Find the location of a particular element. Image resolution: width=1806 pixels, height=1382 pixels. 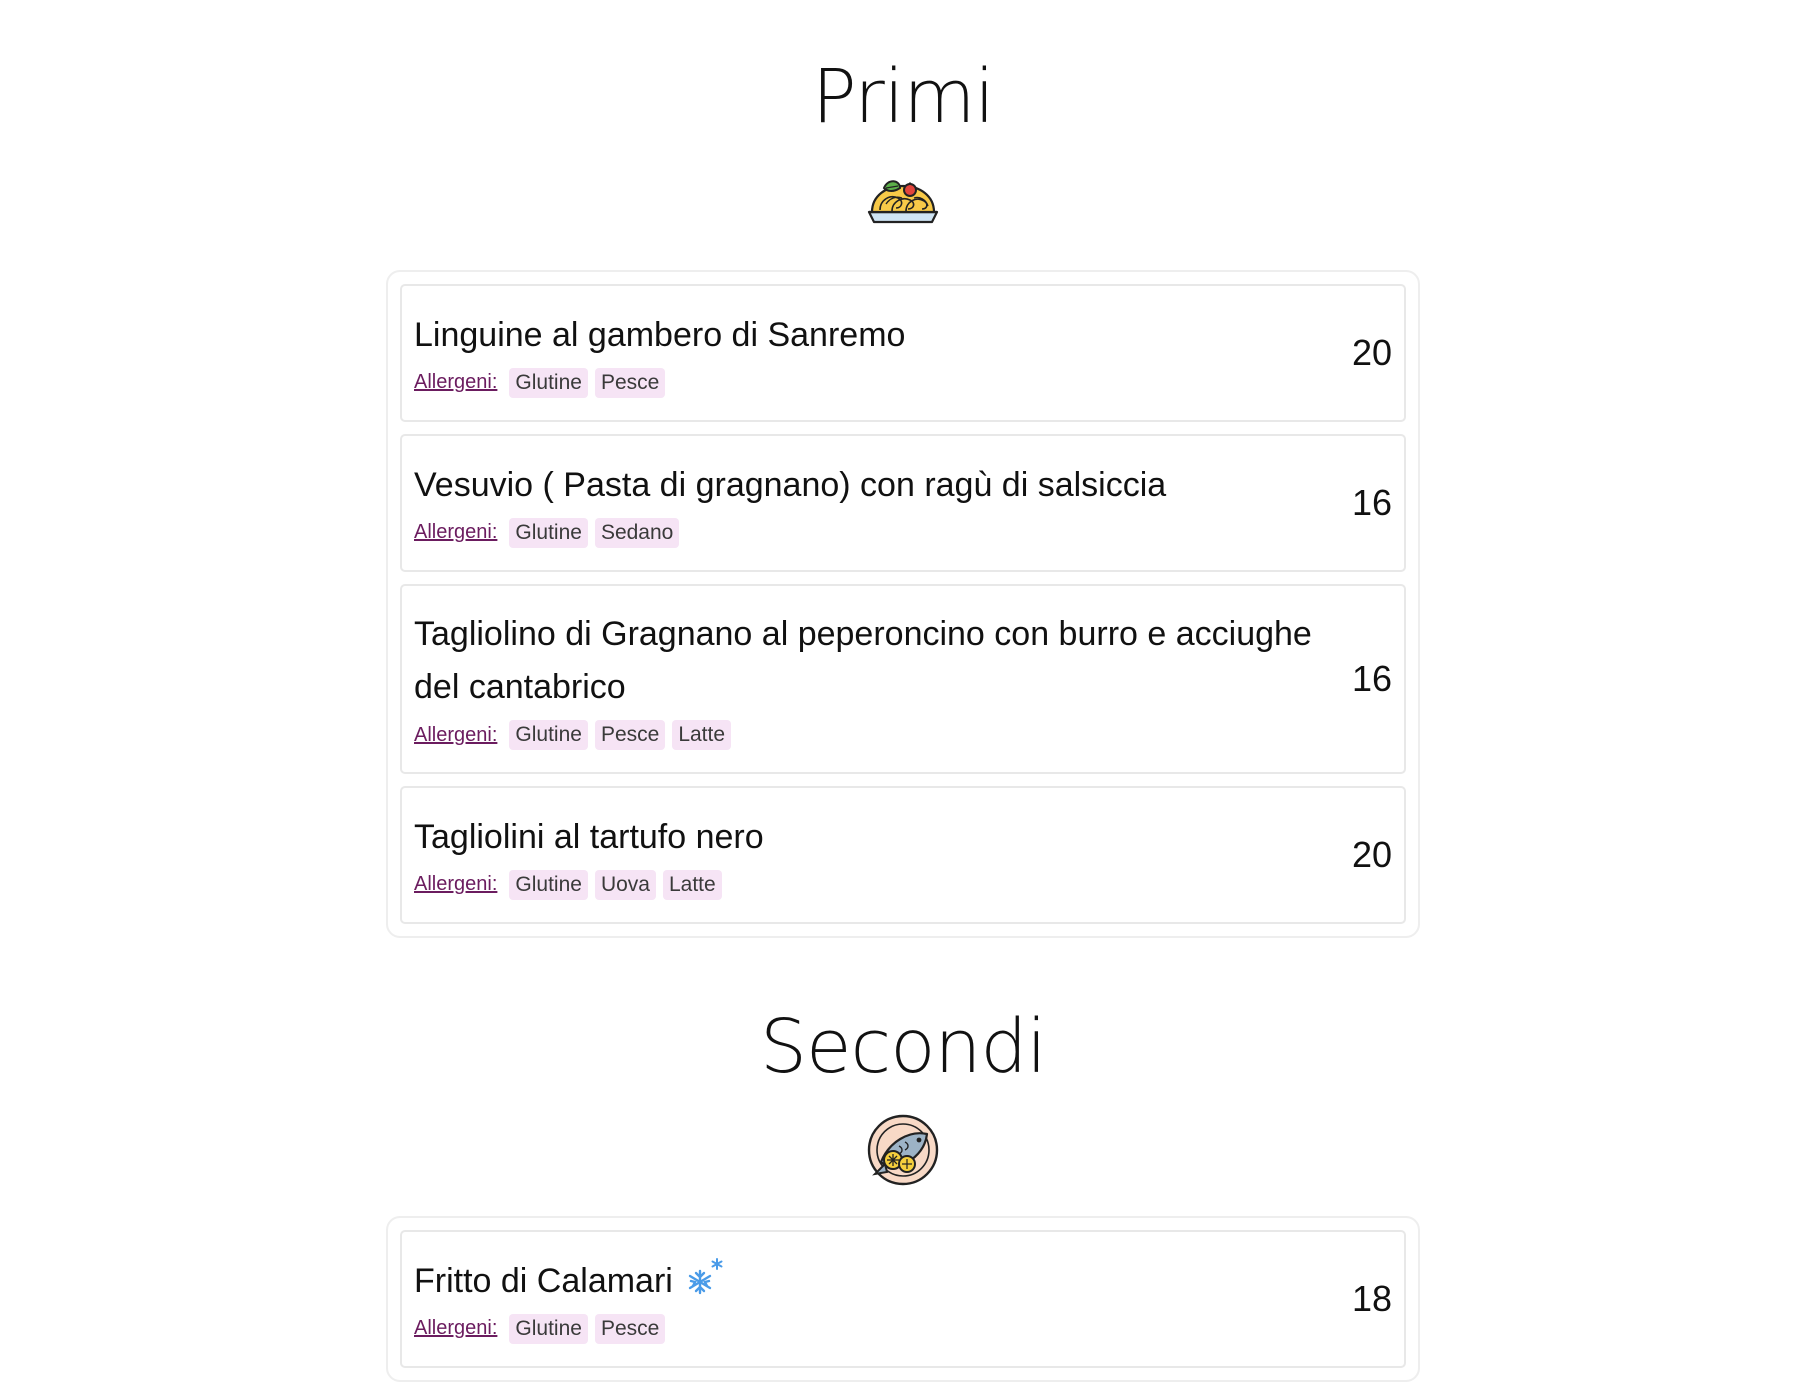

menu-item-name-row: Fritto di Calamari is located at coordinates (866, 1281).